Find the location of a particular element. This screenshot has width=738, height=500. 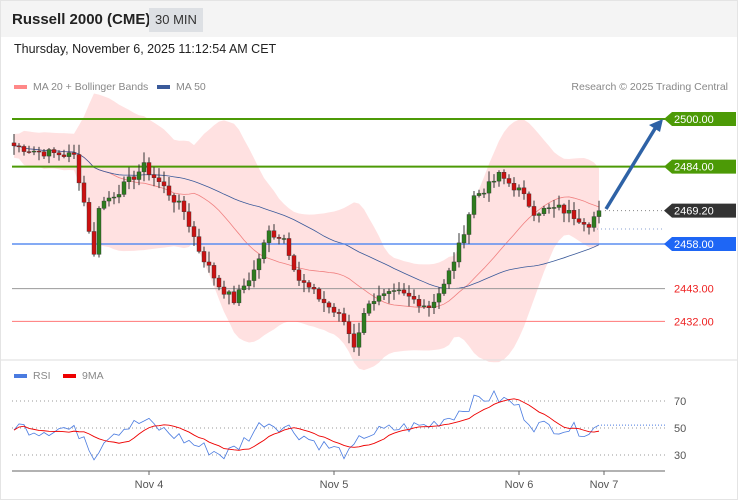

price-tag-label: 2469.20 is located at coordinates (694, 212).